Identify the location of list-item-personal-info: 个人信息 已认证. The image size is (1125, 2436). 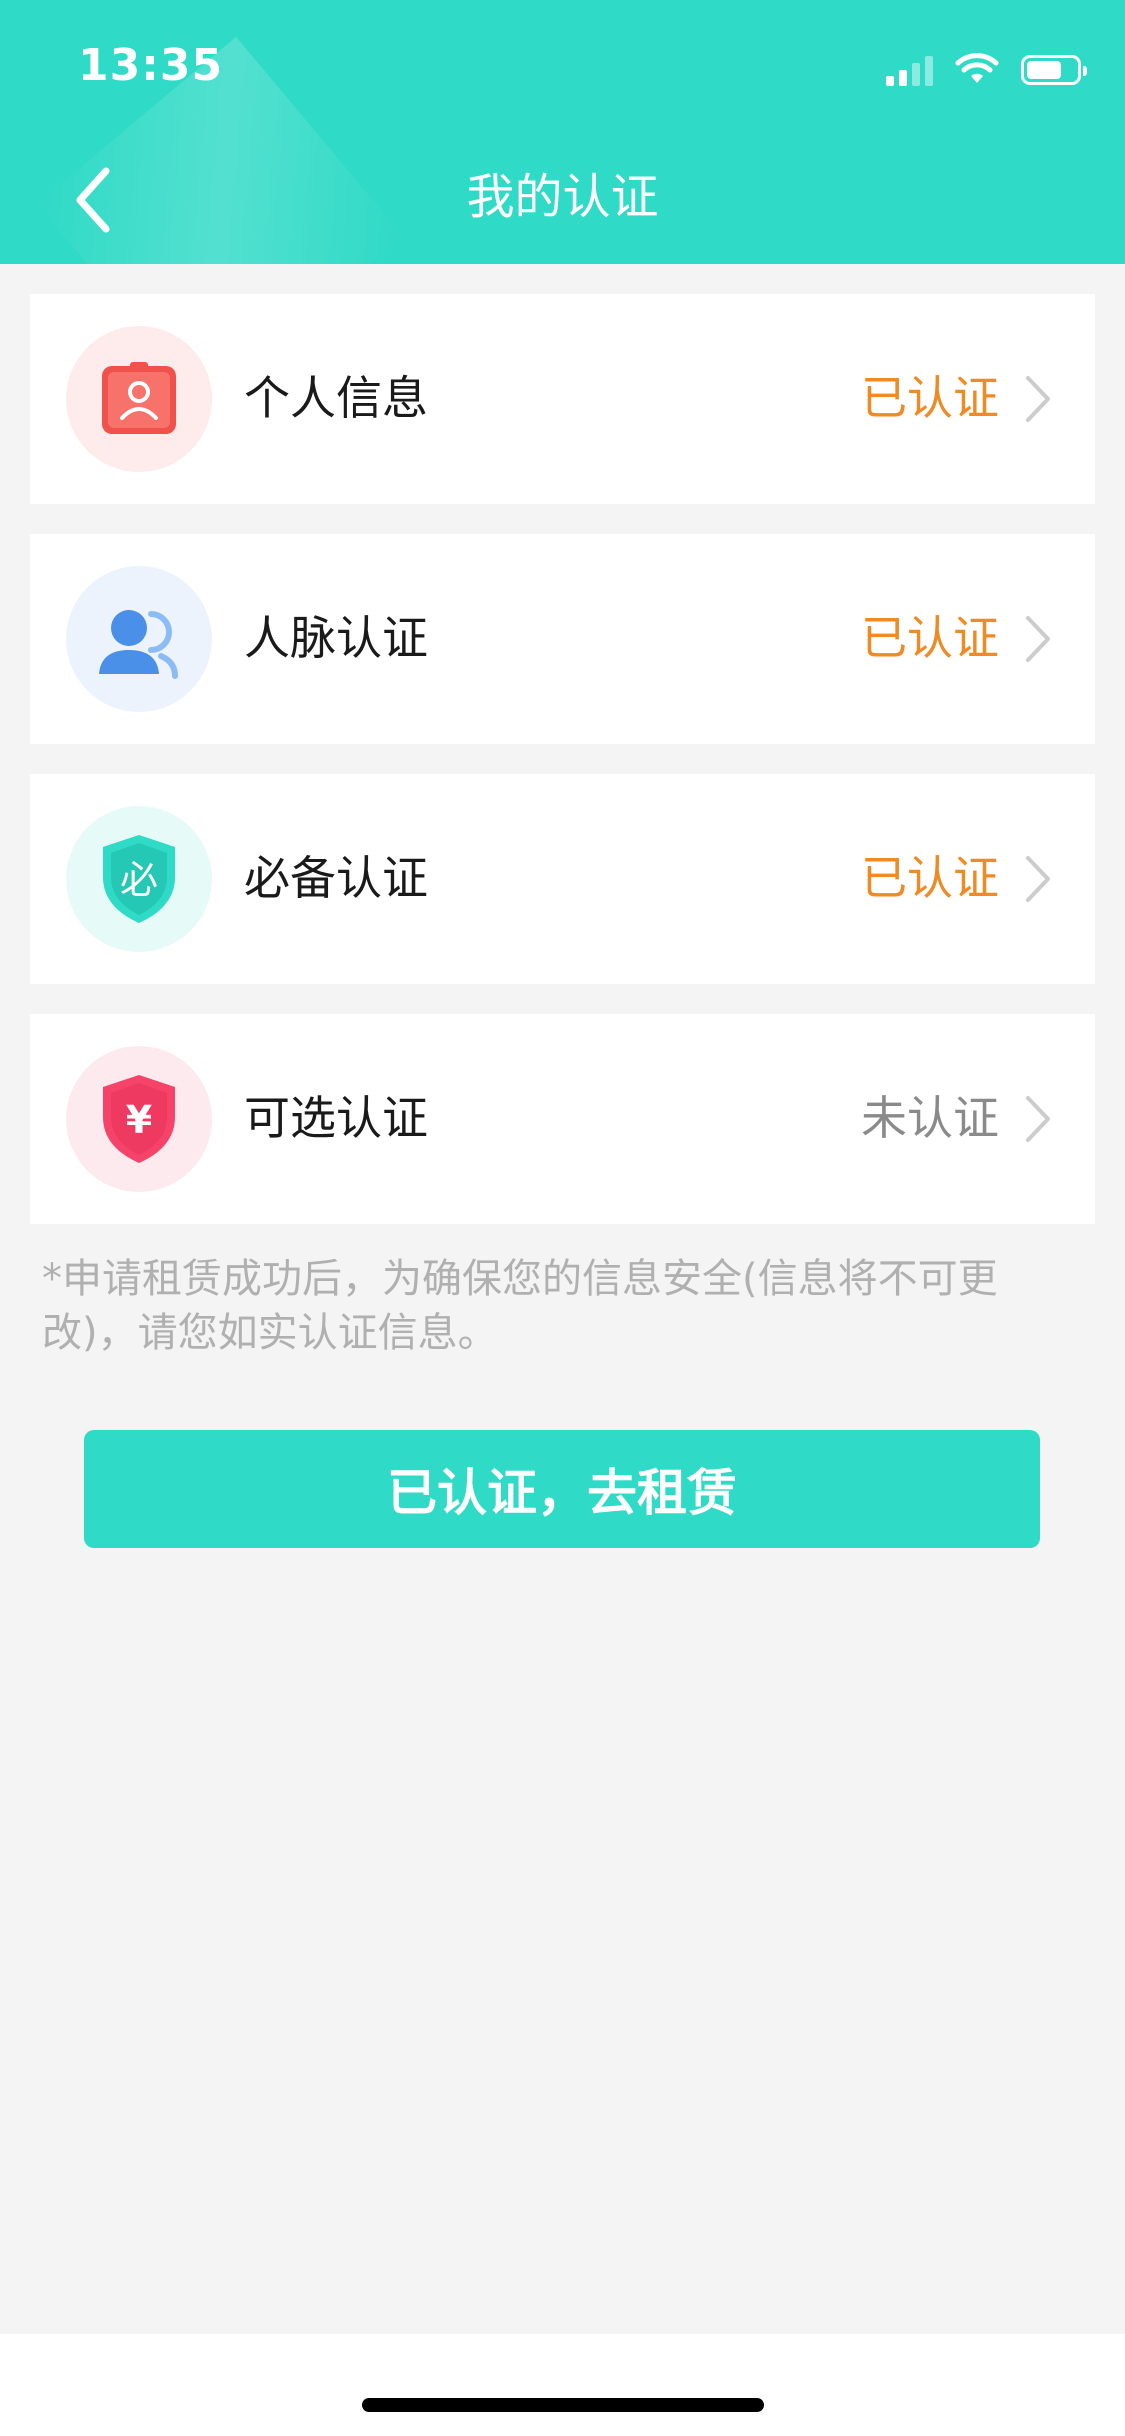
(562, 399).